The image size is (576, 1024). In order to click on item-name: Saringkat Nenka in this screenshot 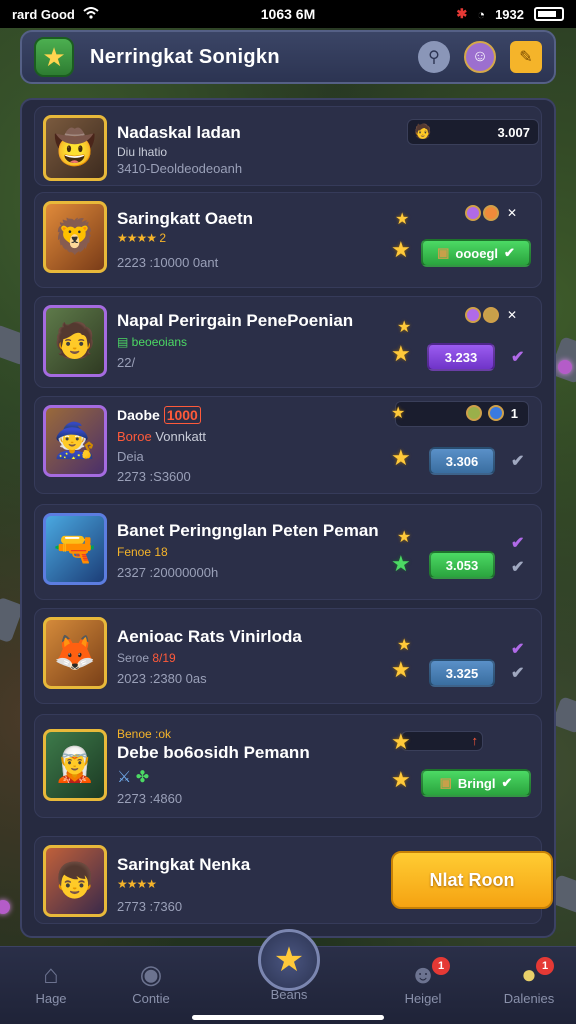, I will do `click(184, 864)`.